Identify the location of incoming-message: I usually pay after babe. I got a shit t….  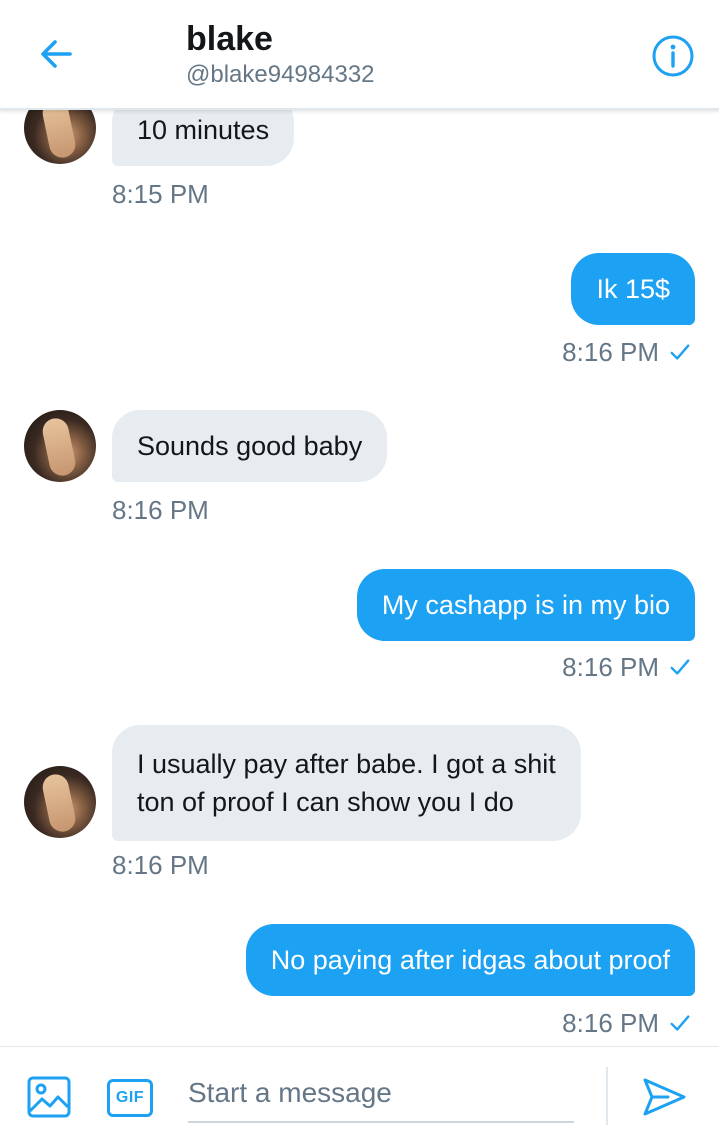
(346, 783).